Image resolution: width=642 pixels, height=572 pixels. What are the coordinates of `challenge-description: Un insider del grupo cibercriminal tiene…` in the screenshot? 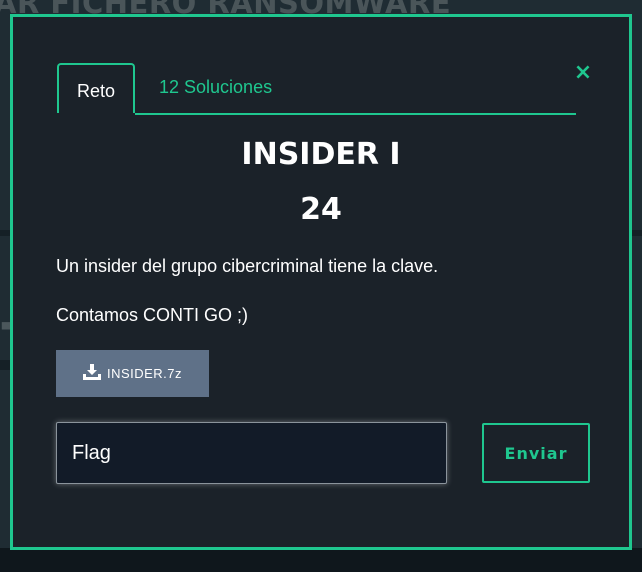 It's located at (247, 266).